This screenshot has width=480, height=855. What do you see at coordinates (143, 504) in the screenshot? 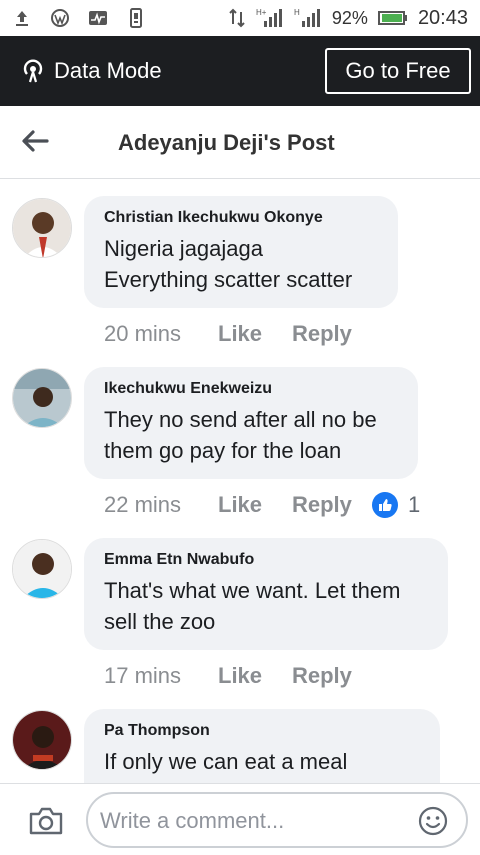
I see `comment-time: 22 mins` at bounding box center [143, 504].